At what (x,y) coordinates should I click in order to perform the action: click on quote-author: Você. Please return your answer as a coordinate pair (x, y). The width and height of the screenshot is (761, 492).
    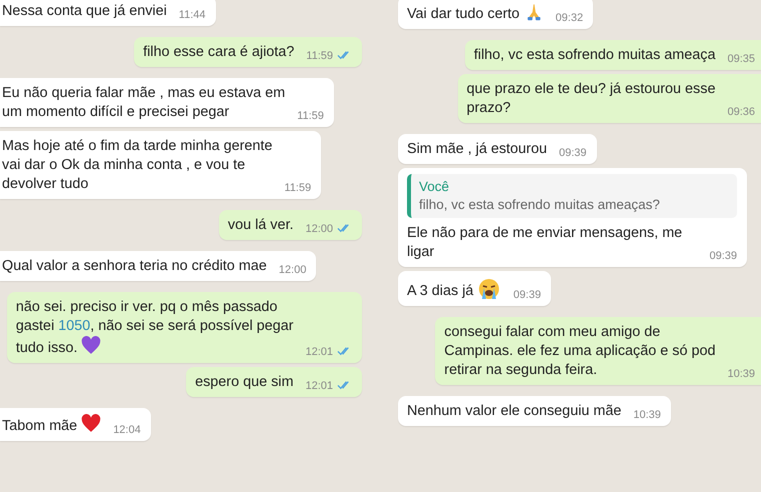
    Looking at the image, I should click on (434, 187).